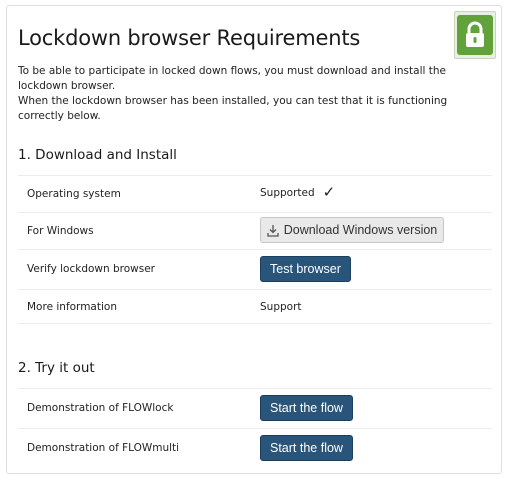 This screenshot has width=531, height=498. I want to click on section-title-try: 2. Try it out, so click(56, 368).